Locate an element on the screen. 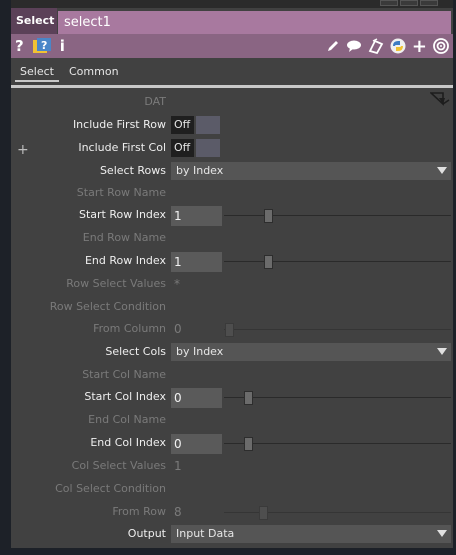 Image resolution: width=456 pixels, height=555 pixels. python-help-icon: ? is located at coordinates (42, 46).